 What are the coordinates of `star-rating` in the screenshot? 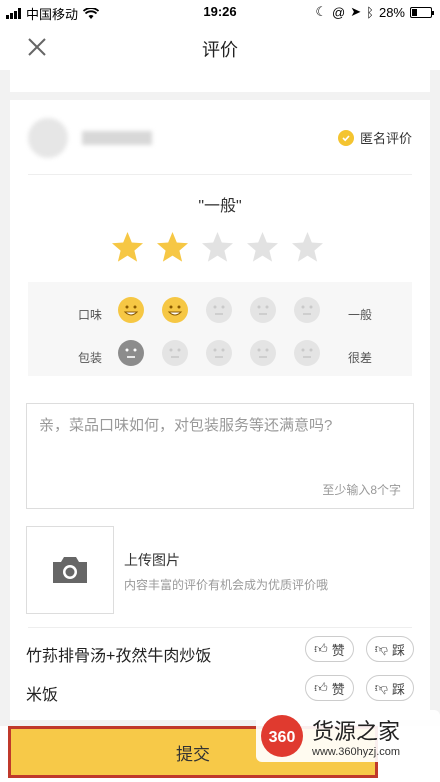 It's located at (217, 247).